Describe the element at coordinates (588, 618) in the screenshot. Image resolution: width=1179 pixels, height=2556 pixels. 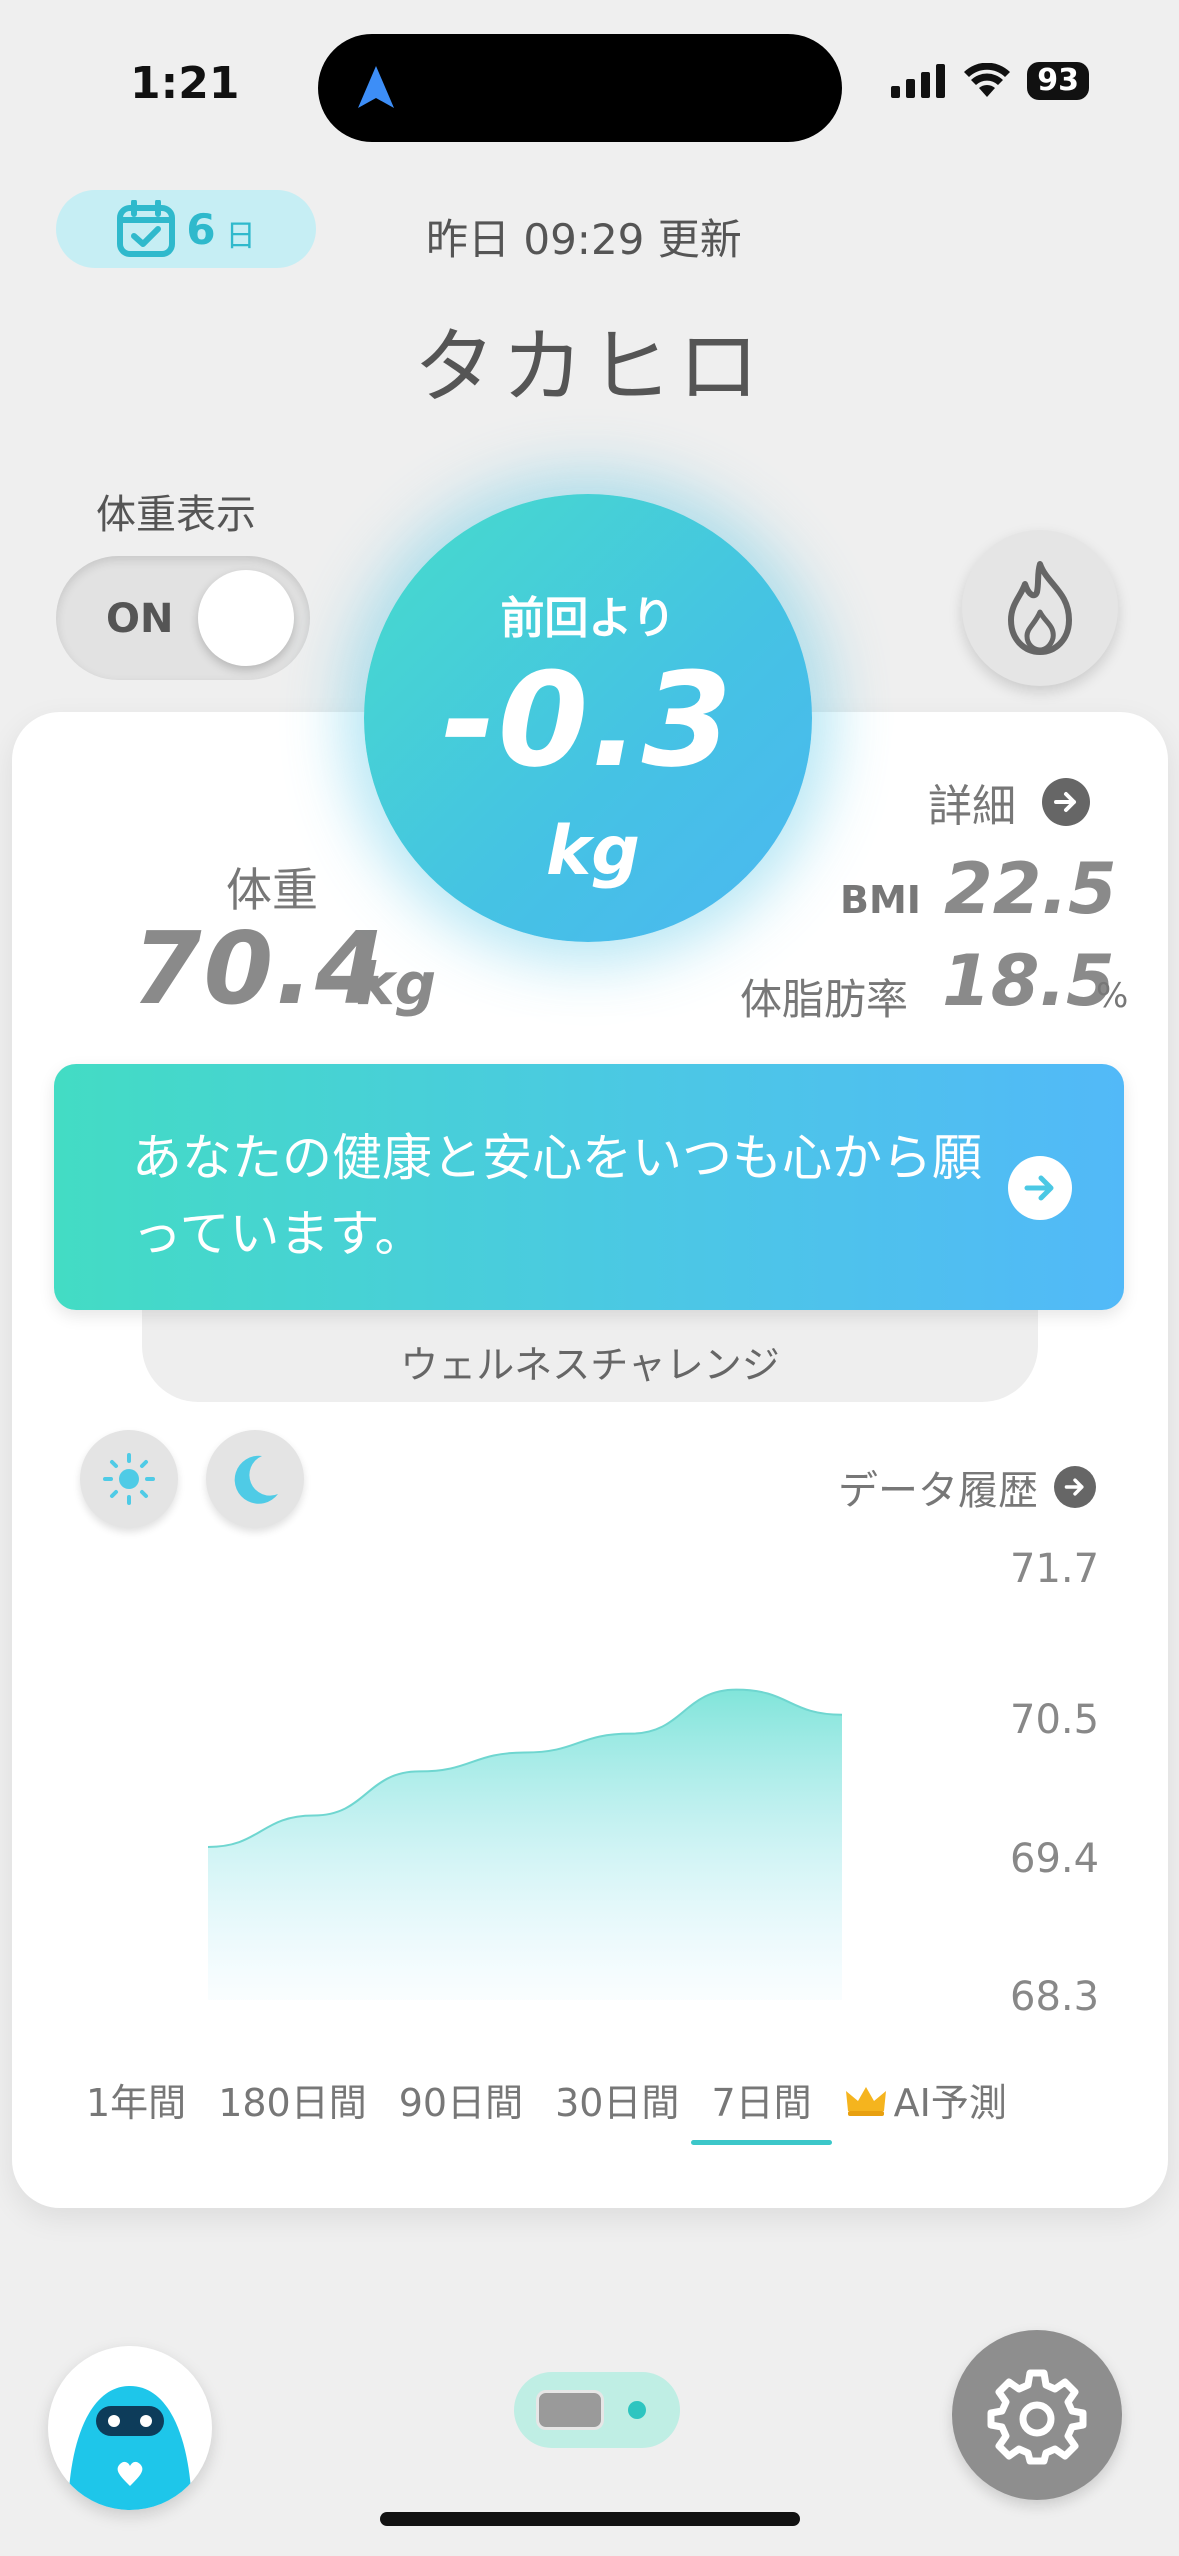
I see `diff-label: 前回より` at that location.